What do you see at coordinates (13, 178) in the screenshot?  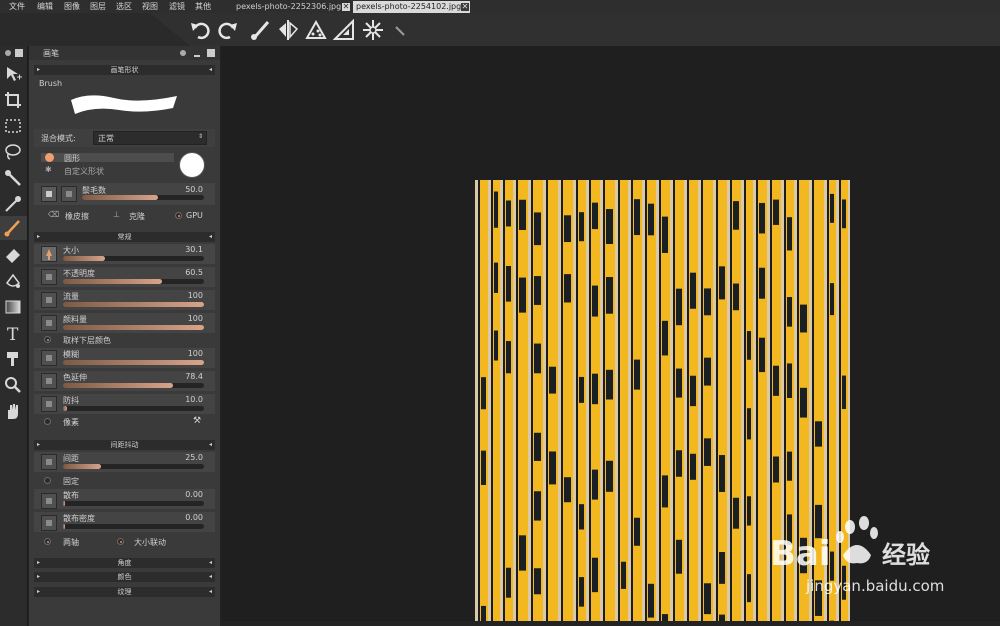 I see `magic-wand-icon` at bounding box center [13, 178].